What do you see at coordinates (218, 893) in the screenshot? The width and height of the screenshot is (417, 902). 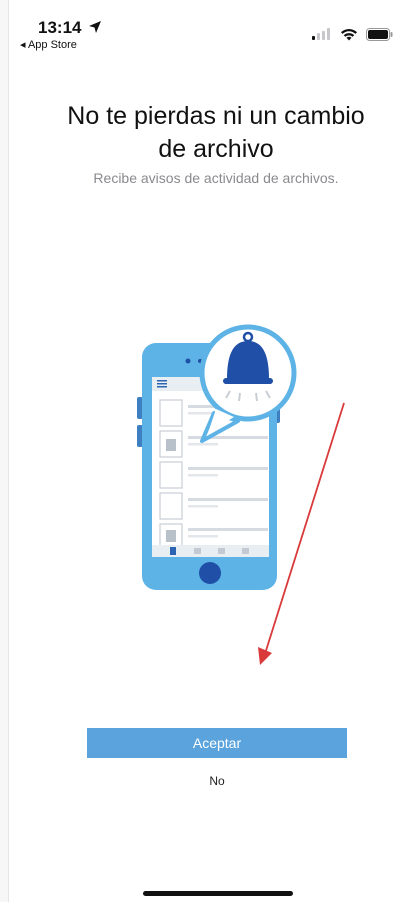 I see `home-indicator` at bounding box center [218, 893].